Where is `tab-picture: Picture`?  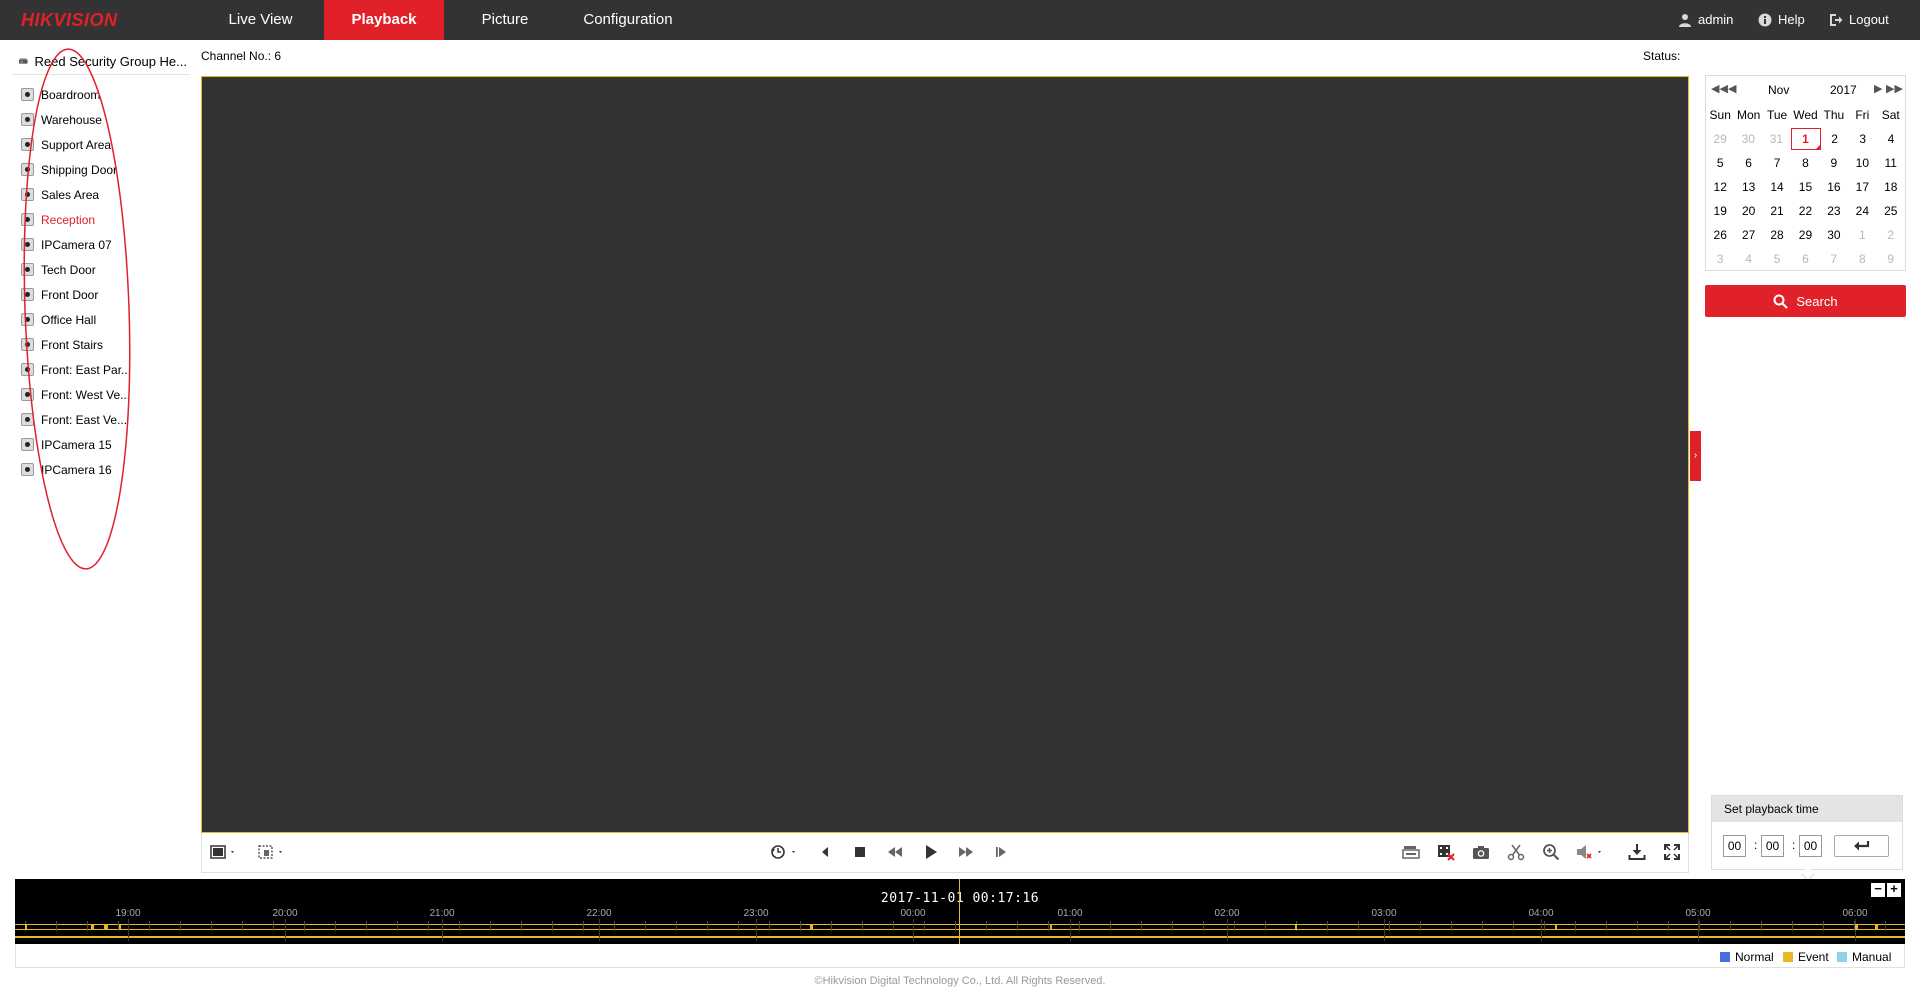
tab-picture: Picture is located at coordinates (505, 20).